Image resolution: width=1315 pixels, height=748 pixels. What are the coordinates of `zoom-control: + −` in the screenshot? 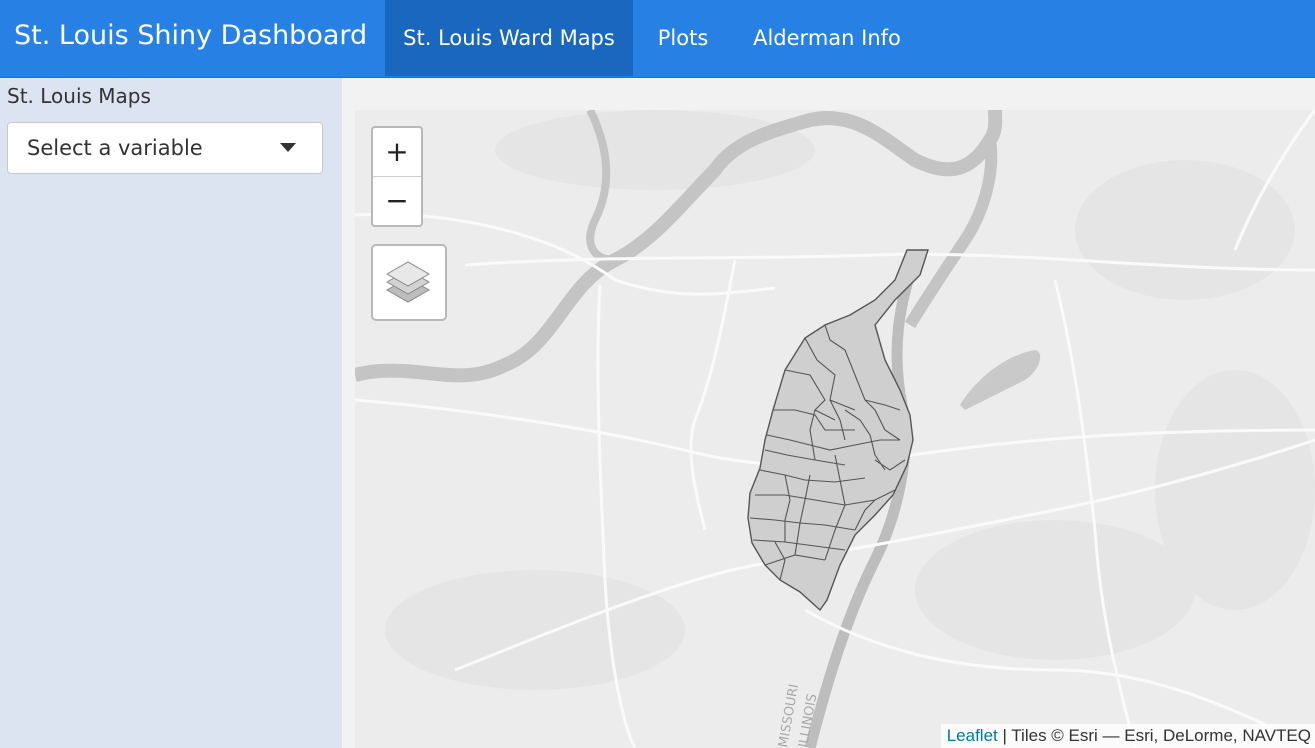 It's located at (397, 176).